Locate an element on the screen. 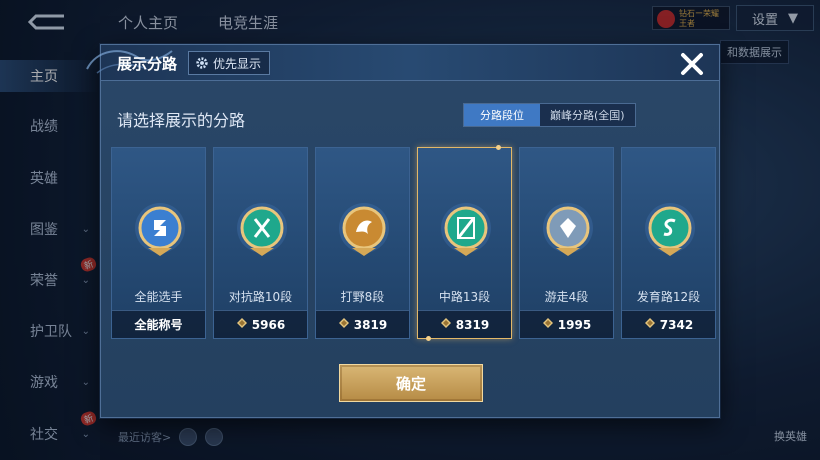 Image resolution: width=820 pixels, height=460 pixels. title-label: 全能称号 is located at coordinates (158, 324).